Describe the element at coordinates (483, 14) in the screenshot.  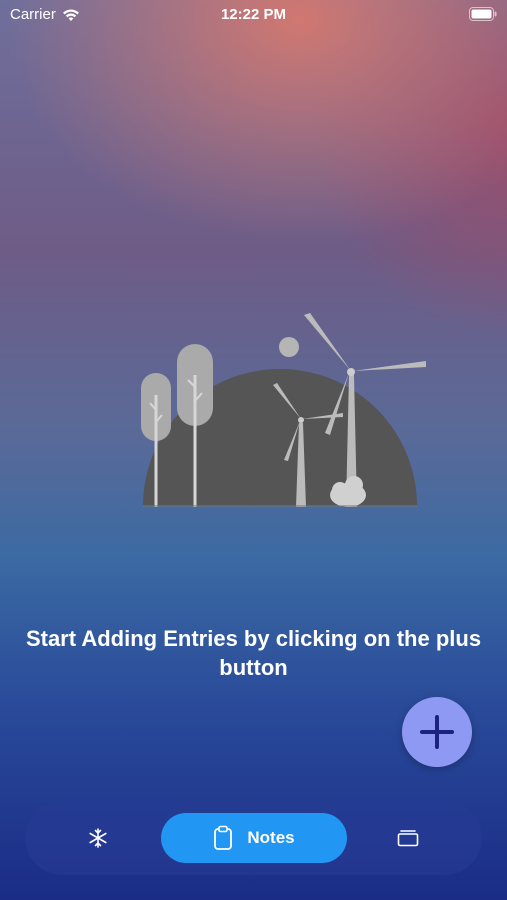
I see `battery-icon` at that location.